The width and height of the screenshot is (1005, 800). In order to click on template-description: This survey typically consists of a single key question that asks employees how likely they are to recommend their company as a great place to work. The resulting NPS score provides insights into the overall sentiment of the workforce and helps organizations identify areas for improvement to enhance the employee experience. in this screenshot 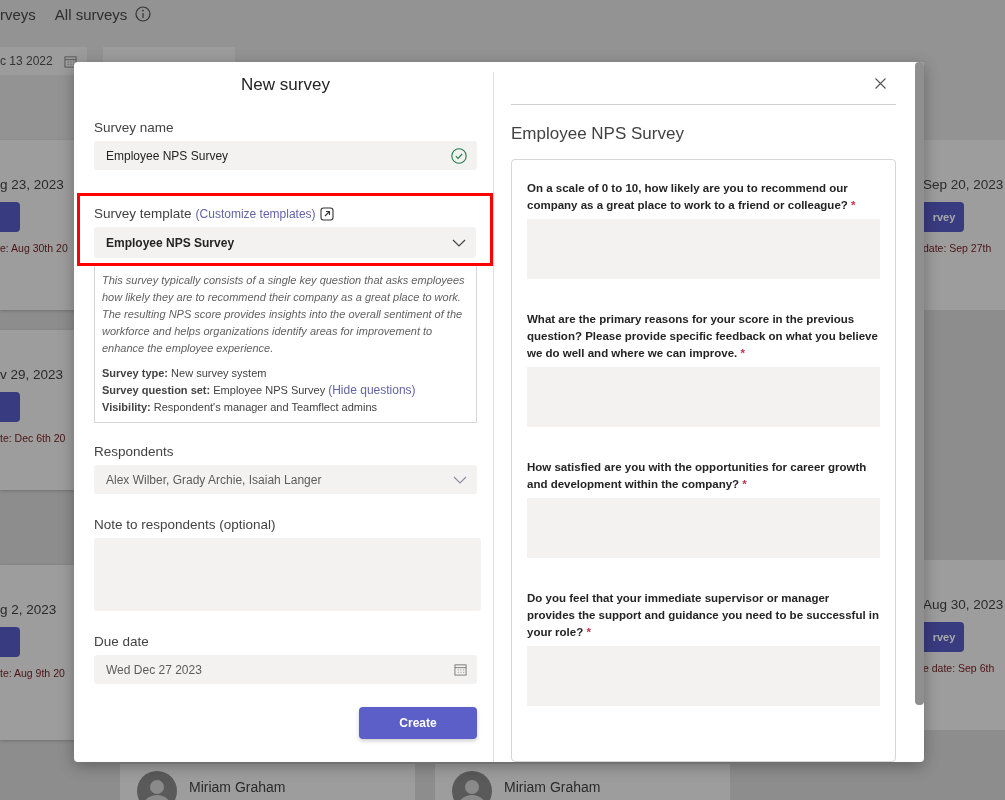, I will do `click(284, 314)`.